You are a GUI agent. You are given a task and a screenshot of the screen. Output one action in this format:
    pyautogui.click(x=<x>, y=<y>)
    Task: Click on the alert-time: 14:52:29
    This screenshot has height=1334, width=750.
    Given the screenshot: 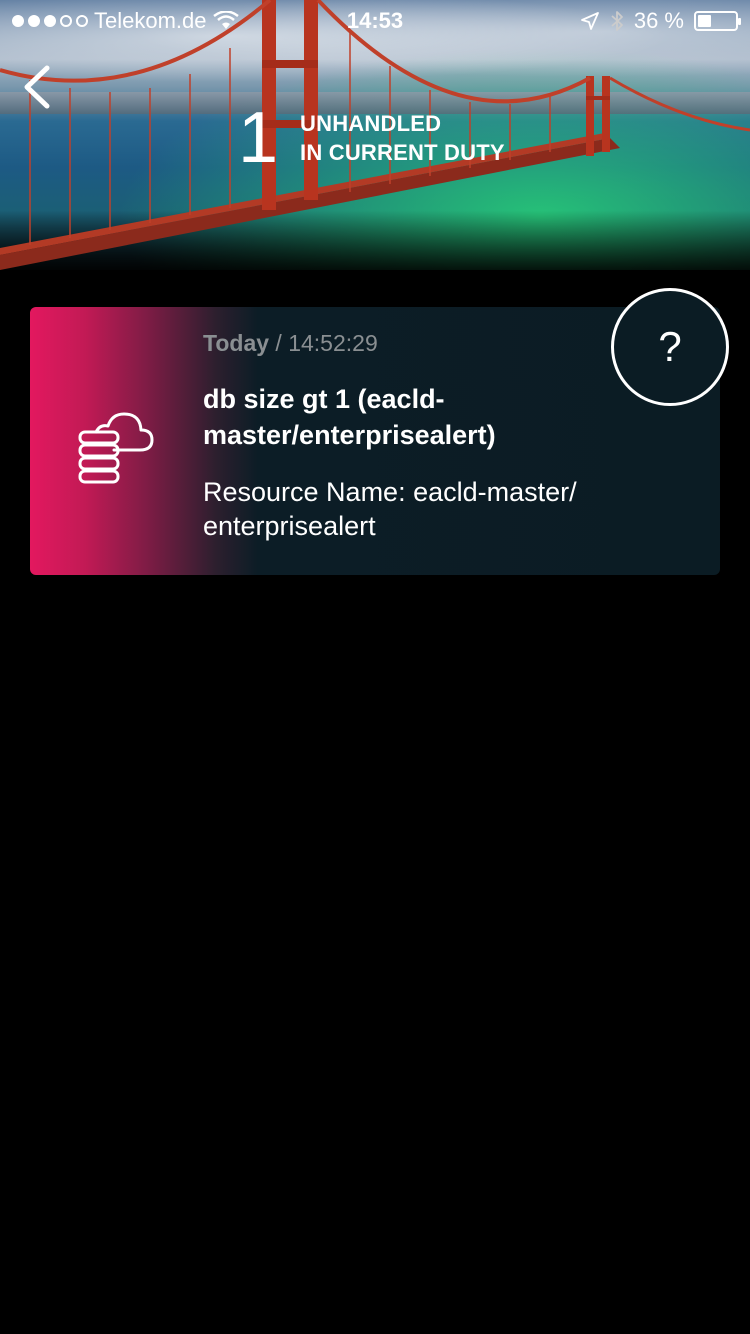 What is the action you would take?
    pyautogui.click(x=333, y=343)
    